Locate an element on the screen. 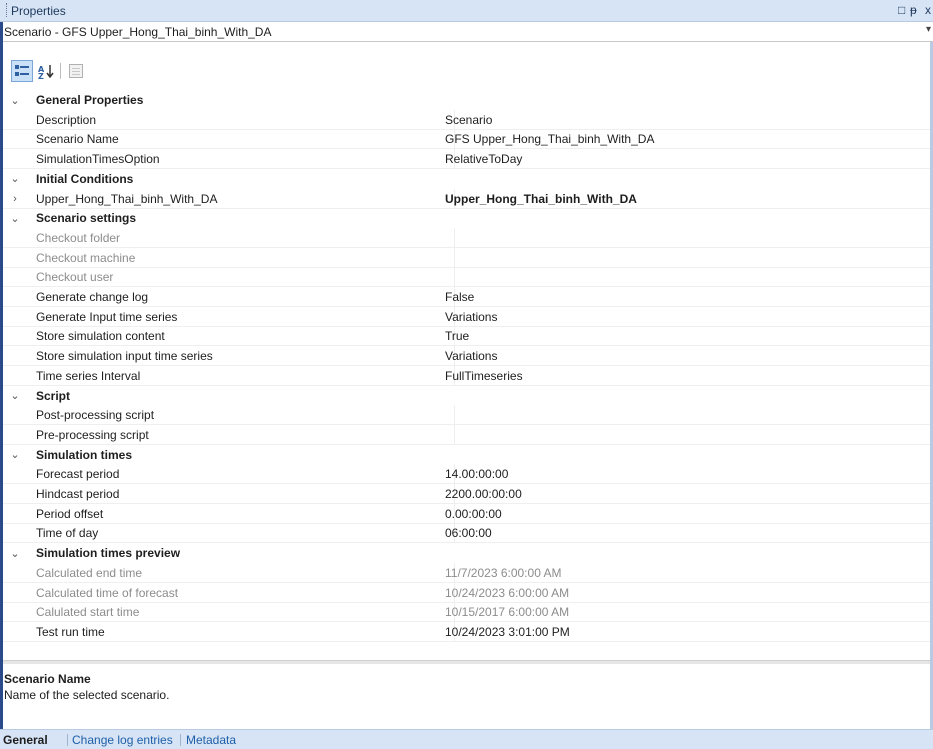  property-value: True is located at coordinates (457, 336).